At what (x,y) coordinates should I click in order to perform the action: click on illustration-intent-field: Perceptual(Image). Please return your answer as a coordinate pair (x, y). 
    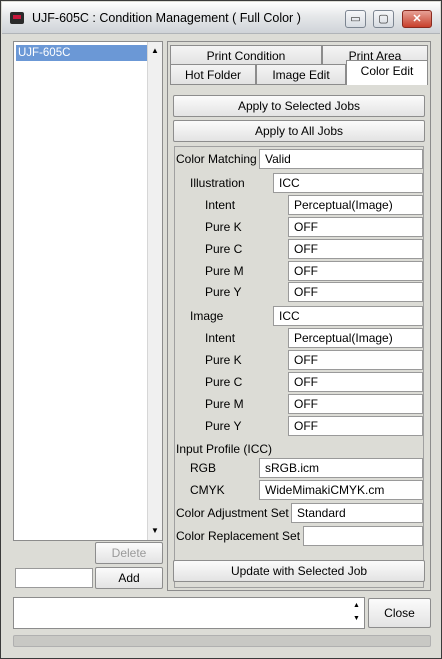
    Looking at the image, I should click on (355, 205).